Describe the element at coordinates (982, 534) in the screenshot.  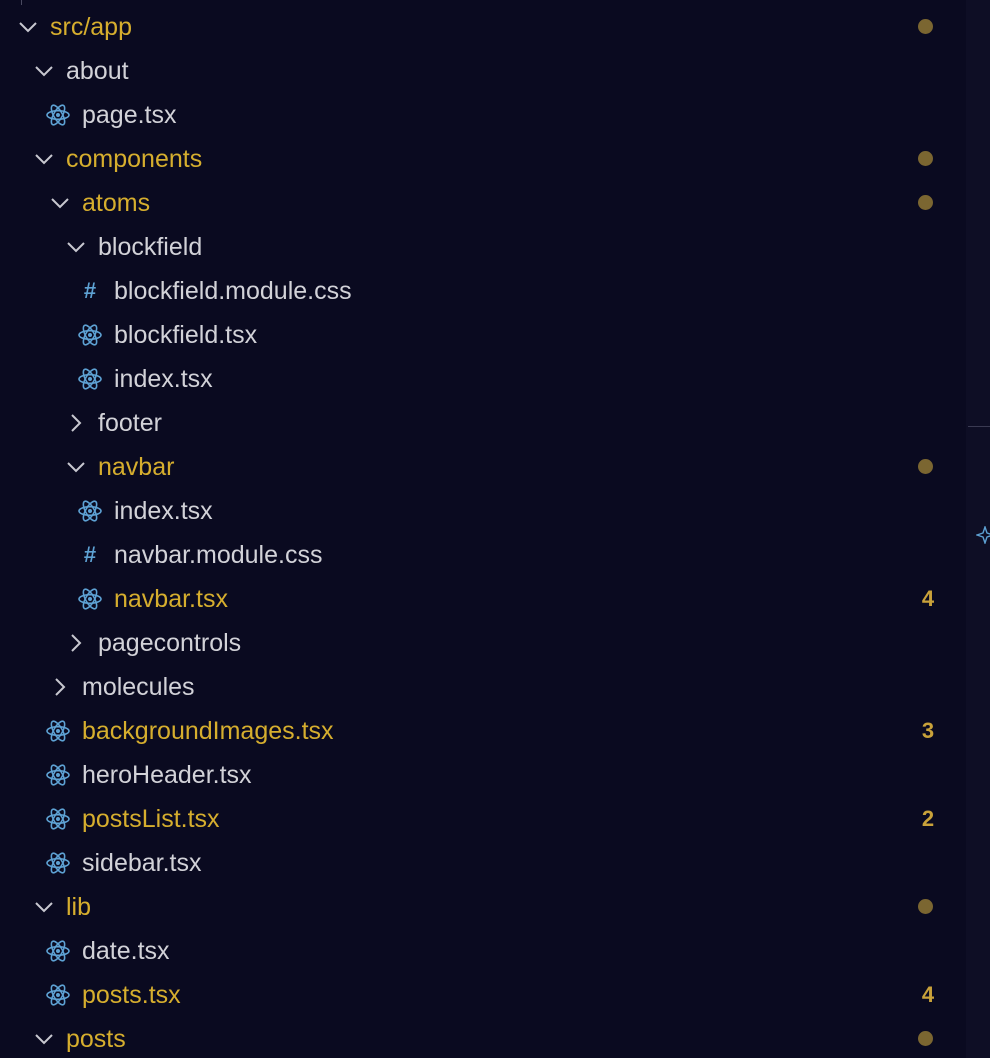
I see `sparkle-icon` at that location.